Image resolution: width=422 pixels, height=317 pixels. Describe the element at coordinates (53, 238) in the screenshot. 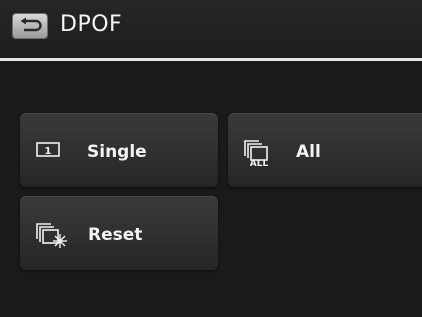

I see `reset-stack-sparkle-icon` at that location.